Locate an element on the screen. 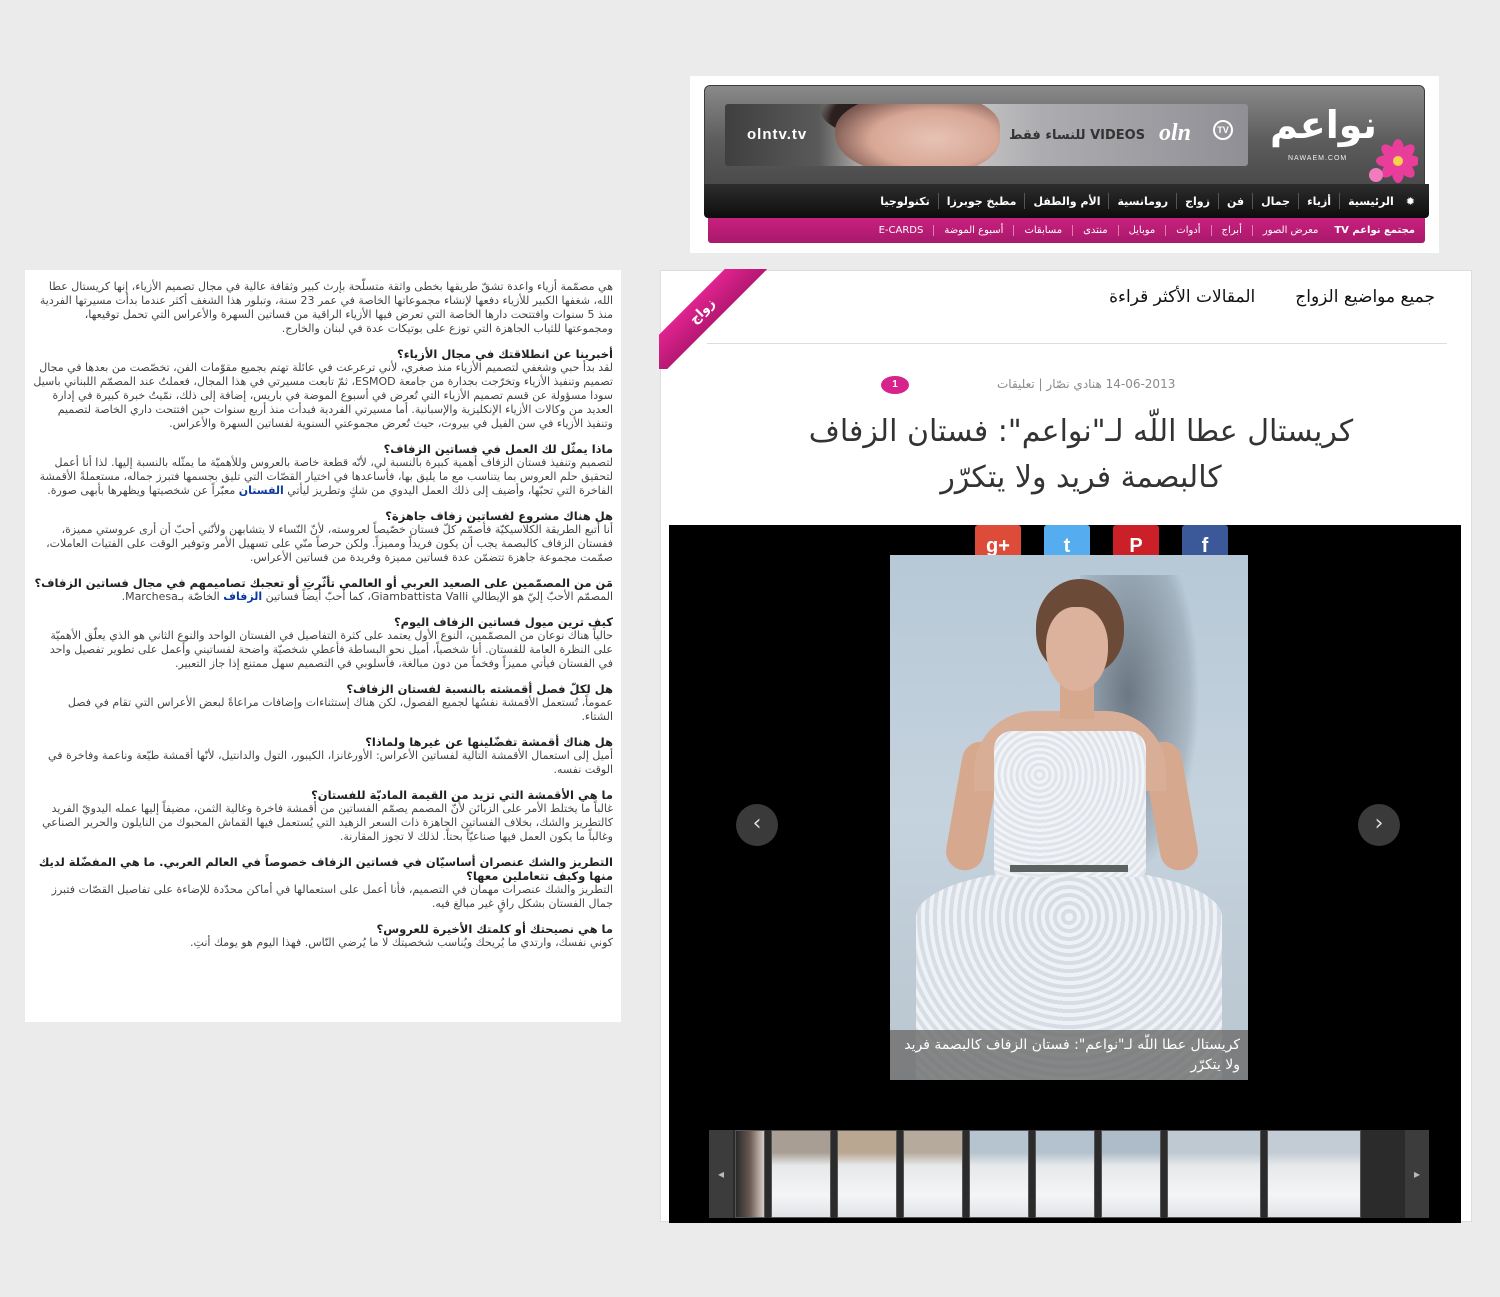 The width and height of the screenshot is (1500, 1297). photo-face is located at coordinates (1077, 649).